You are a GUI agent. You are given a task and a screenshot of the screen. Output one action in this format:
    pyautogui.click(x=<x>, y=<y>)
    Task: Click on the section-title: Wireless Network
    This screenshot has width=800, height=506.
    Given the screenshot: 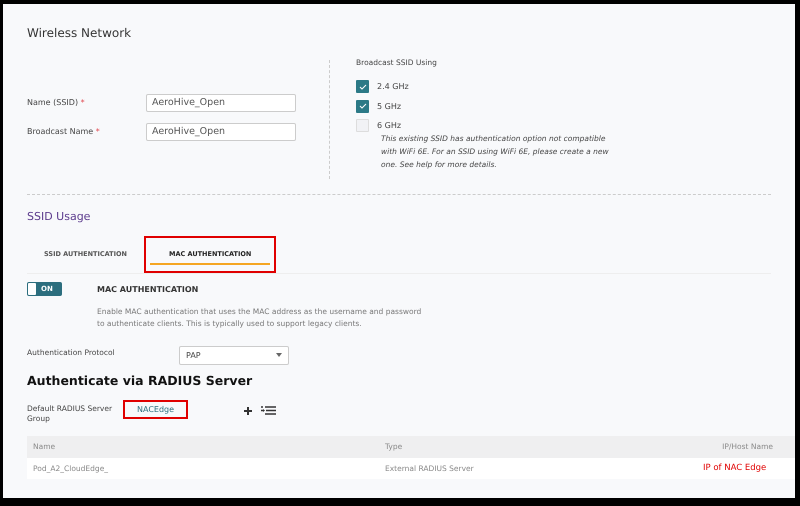 What is the action you would take?
    pyautogui.click(x=79, y=33)
    